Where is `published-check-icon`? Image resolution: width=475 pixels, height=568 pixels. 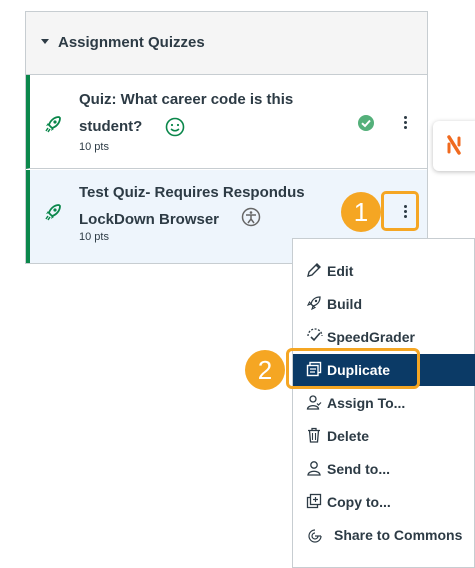
published-check-icon is located at coordinates (366, 123).